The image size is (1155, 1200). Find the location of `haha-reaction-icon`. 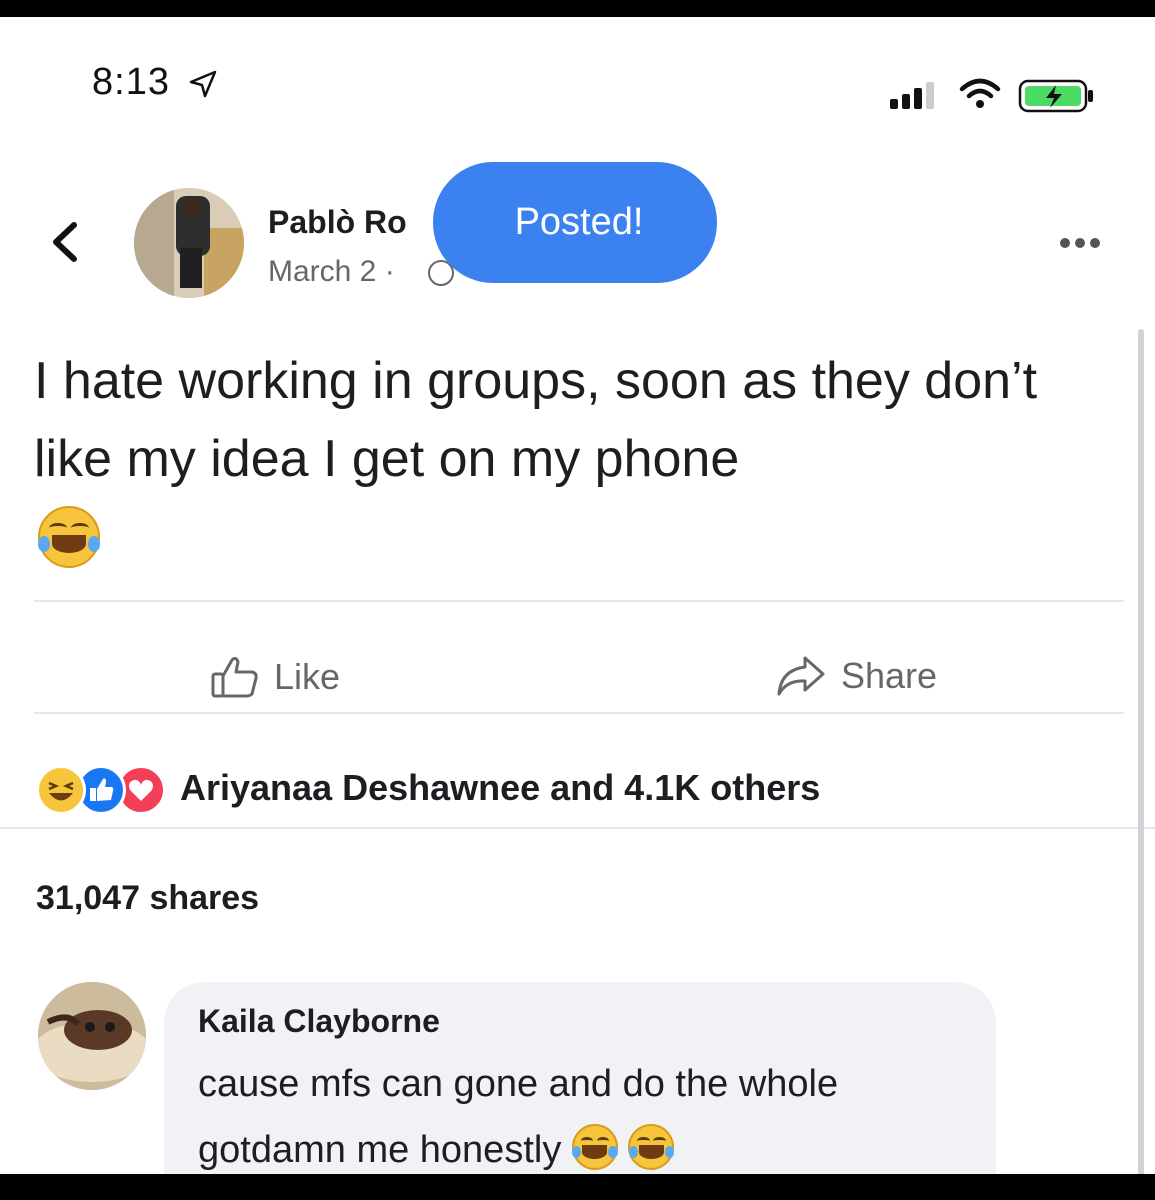

haha-reaction-icon is located at coordinates (61, 790).